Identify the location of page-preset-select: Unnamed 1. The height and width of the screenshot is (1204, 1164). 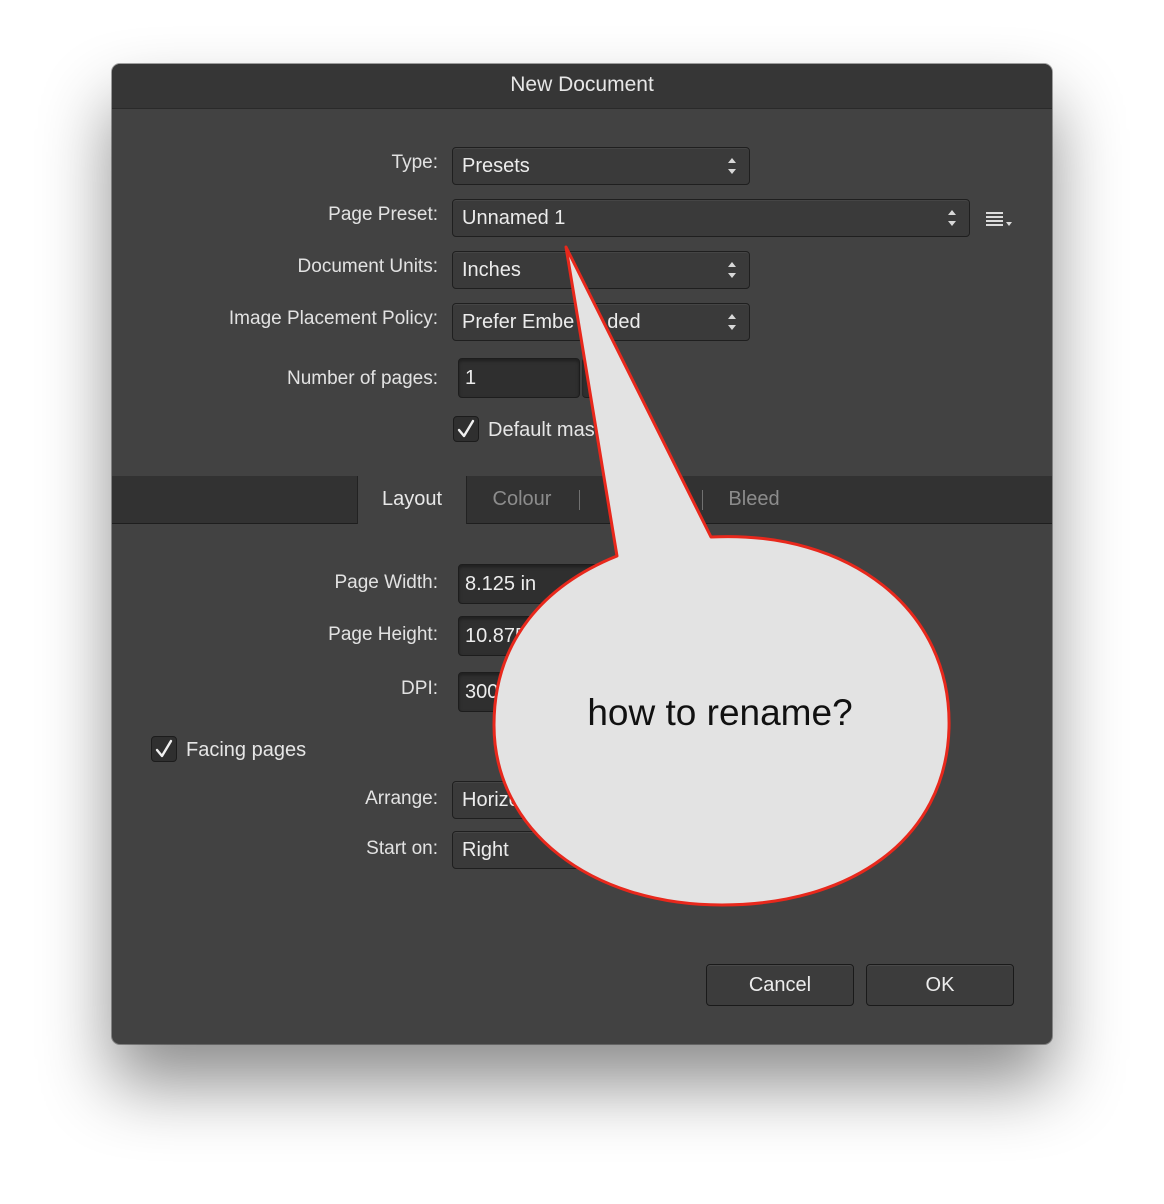
(711, 218).